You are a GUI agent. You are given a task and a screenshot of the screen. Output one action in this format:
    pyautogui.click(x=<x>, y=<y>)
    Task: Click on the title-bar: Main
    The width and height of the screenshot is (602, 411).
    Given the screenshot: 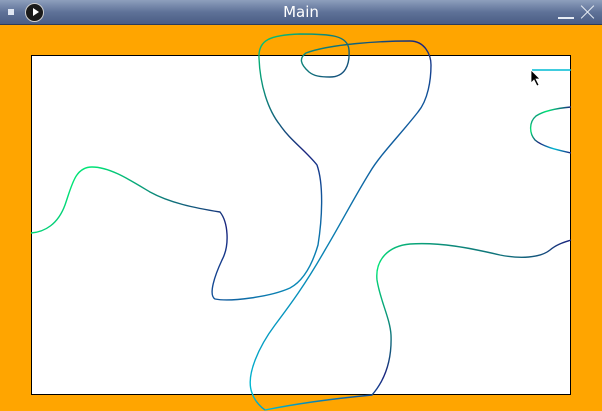 What is the action you would take?
    pyautogui.click(x=301, y=12)
    